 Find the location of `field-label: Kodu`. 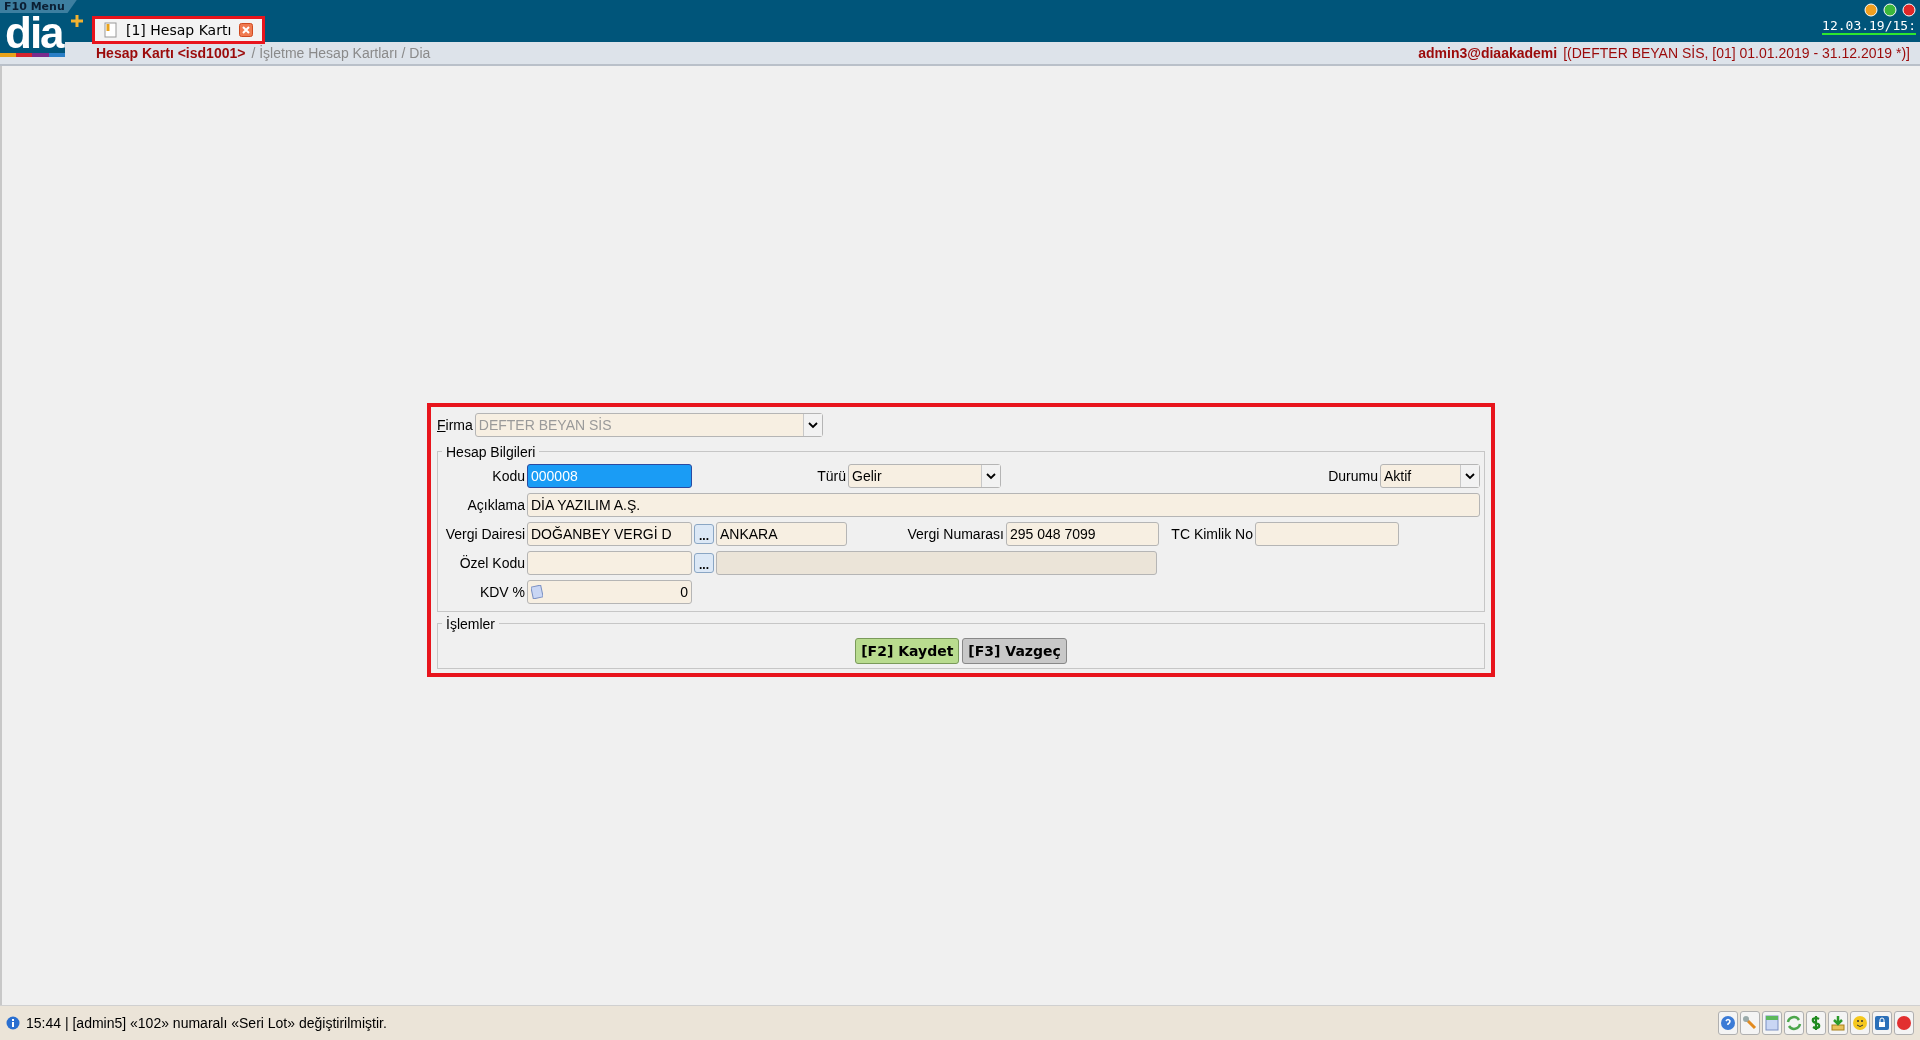

field-label: Kodu is located at coordinates (508, 476).